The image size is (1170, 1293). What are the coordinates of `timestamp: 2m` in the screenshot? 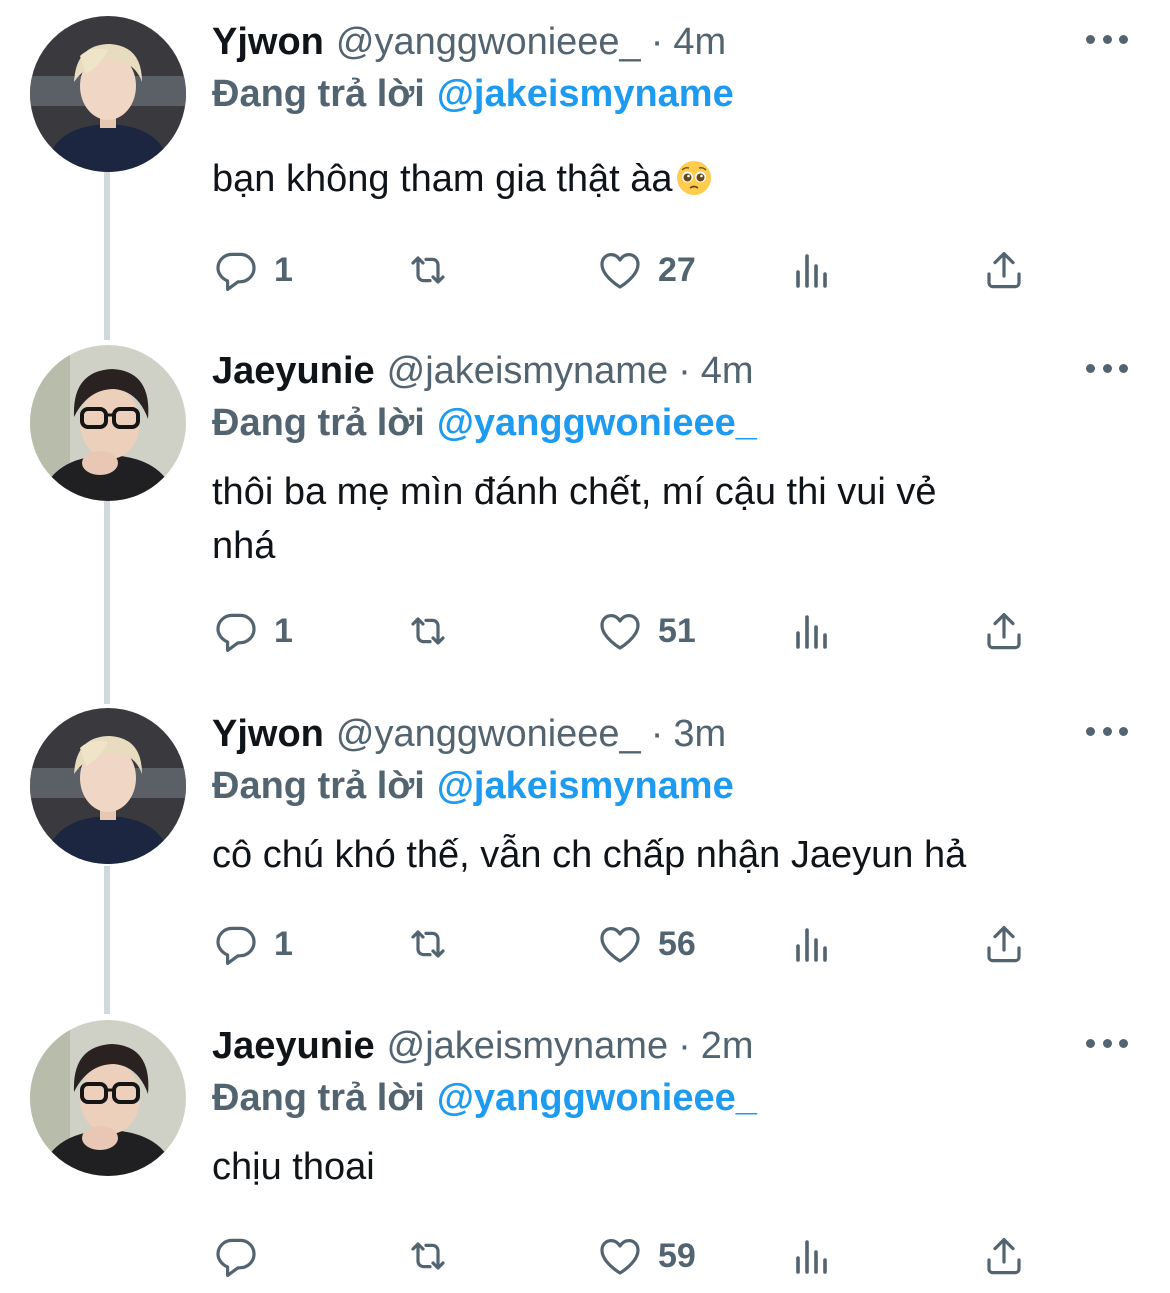 It's located at (727, 1046).